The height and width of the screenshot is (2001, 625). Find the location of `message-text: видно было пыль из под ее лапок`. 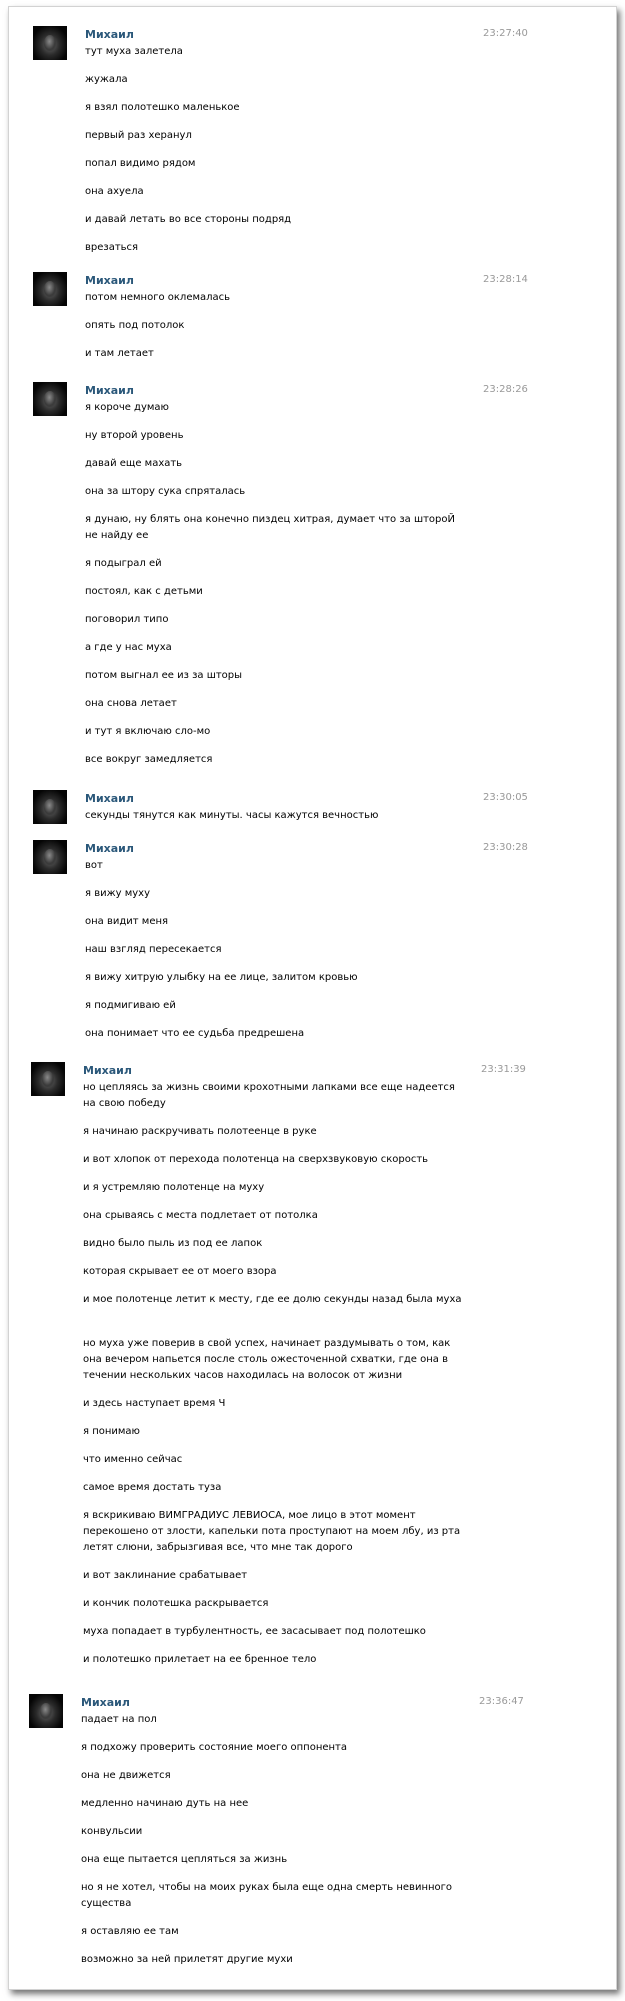

message-text: видно было пыль из под ее лапок is located at coordinates (173, 1243).